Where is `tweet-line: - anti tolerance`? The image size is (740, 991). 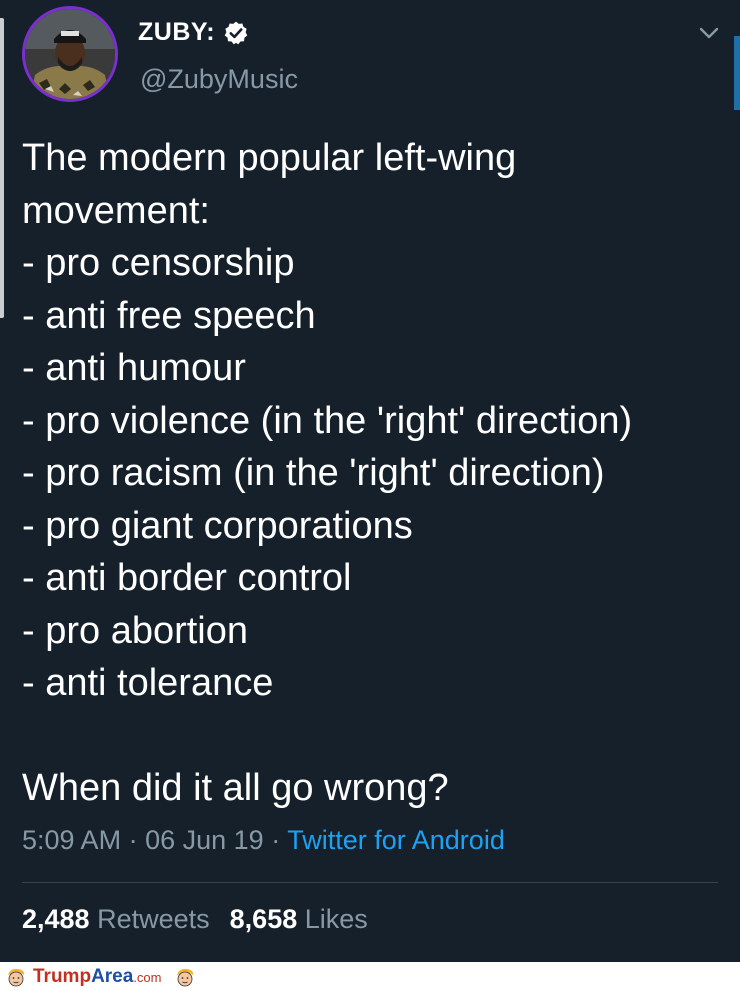 tweet-line: - anti tolerance is located at coordinates (148, 683).